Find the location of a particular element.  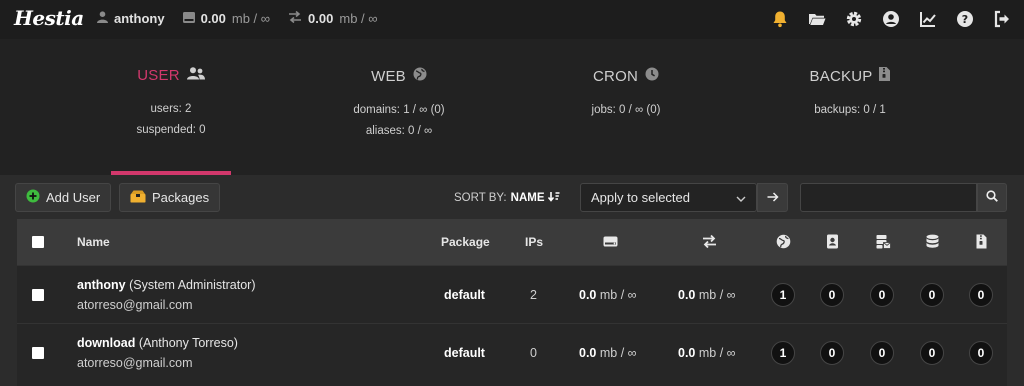

gear-icon is located at coordinates (854, 19).